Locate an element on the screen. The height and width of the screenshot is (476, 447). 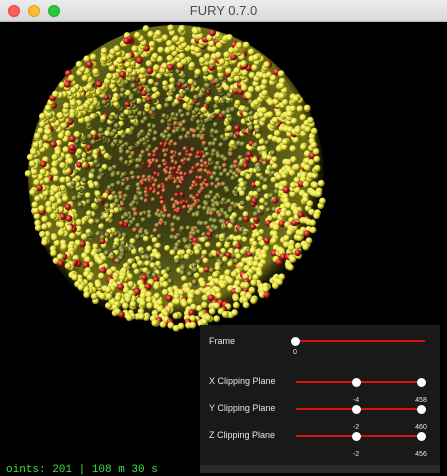
z-clipping-label: Z Clipping Plane is located at coordinates (242, 435).